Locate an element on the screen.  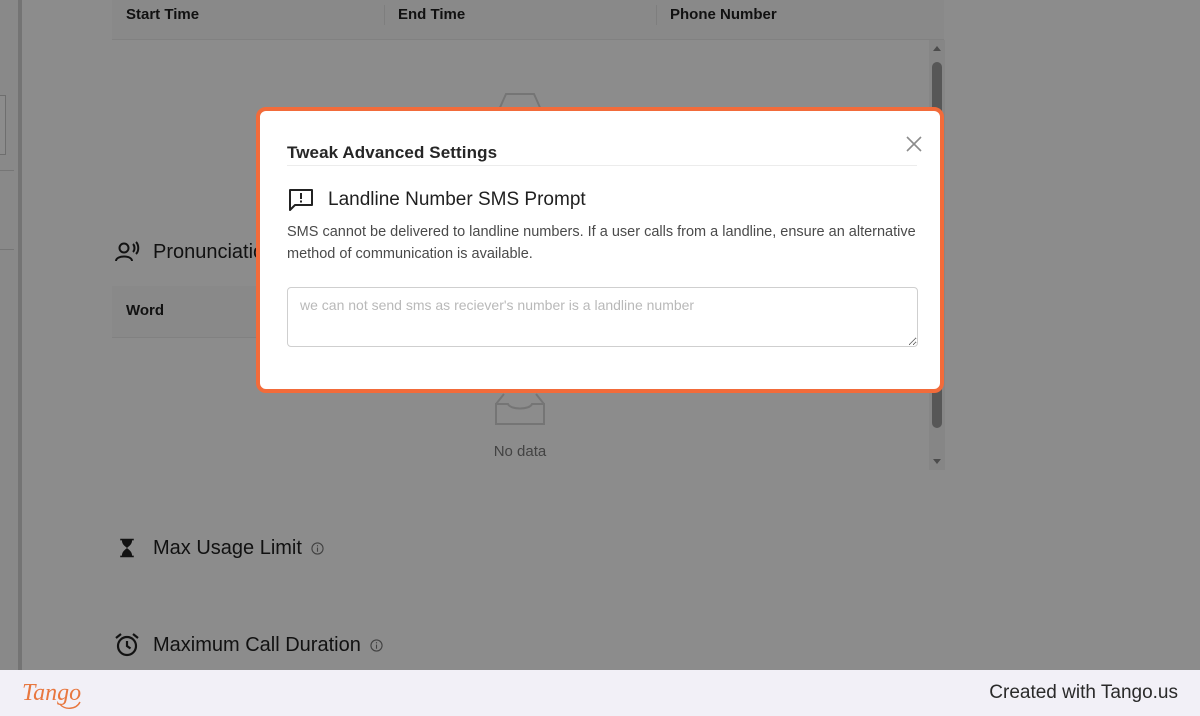
tango-footer: Tango Created with Tango.us is located at coordinates (600, 693).